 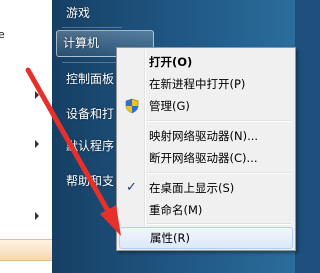 I want to click on menu-item-rename: 重命名(M), so click(x=206, y=210).